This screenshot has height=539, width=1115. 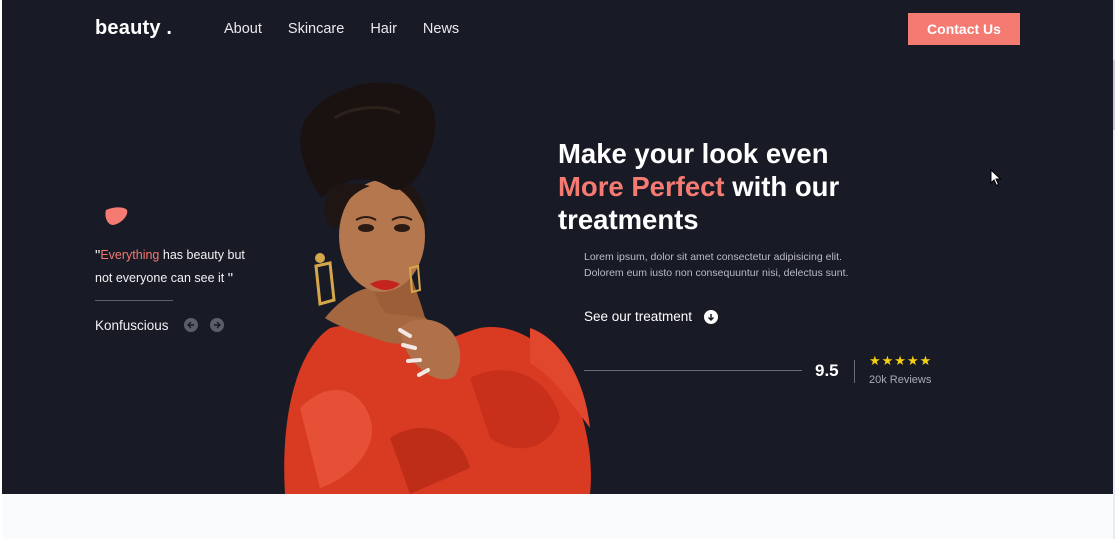 I want to click on nav-item-hair: Hair, so click(x=383, y=29).